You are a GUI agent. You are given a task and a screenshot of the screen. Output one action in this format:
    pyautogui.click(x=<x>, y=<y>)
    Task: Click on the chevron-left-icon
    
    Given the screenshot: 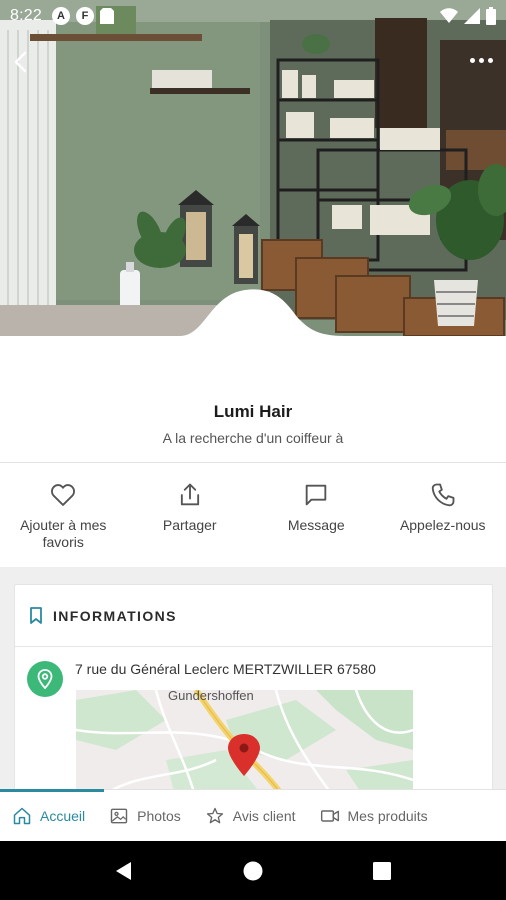 What is the action you would take?
    pyautogui.click(x=20, y=62)
    